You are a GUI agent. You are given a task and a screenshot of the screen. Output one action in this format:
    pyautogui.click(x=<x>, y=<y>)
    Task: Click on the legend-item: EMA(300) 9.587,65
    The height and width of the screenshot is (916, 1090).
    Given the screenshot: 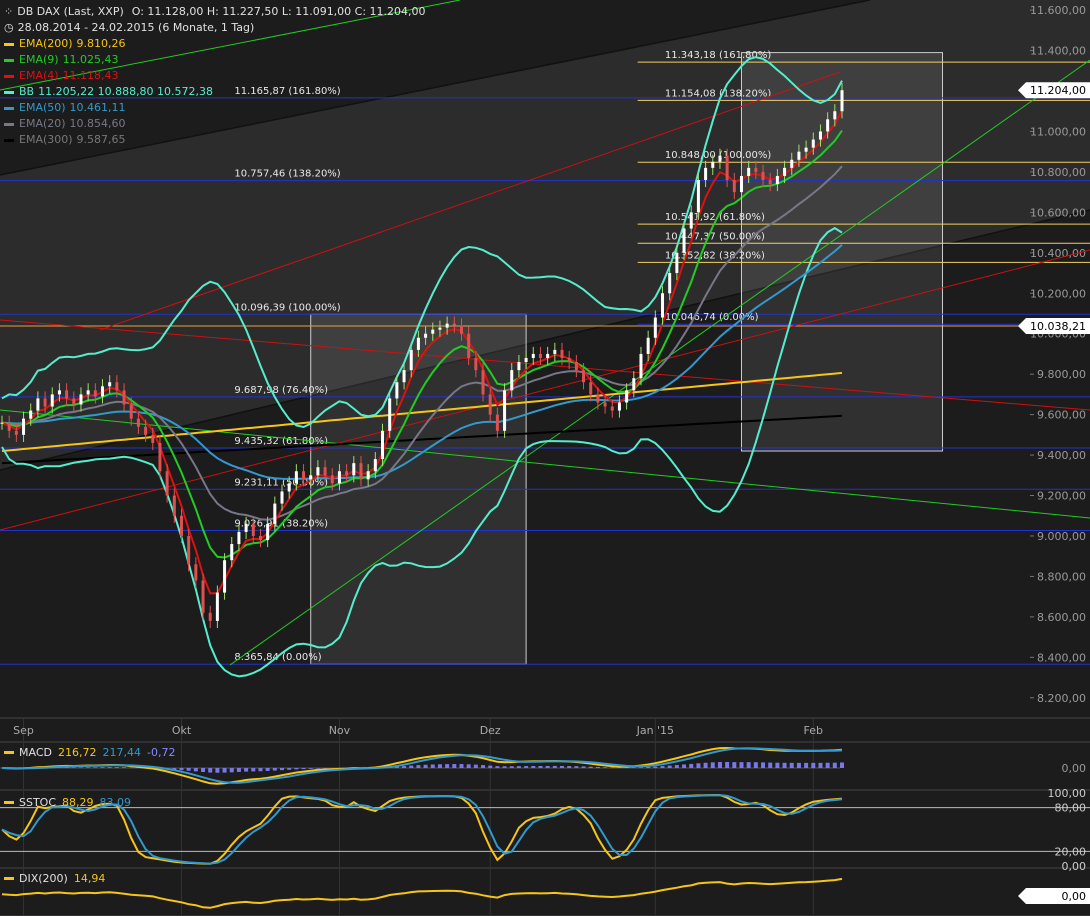 What is the action you would take?
    pyautogui.click(x=215, y=140)
    